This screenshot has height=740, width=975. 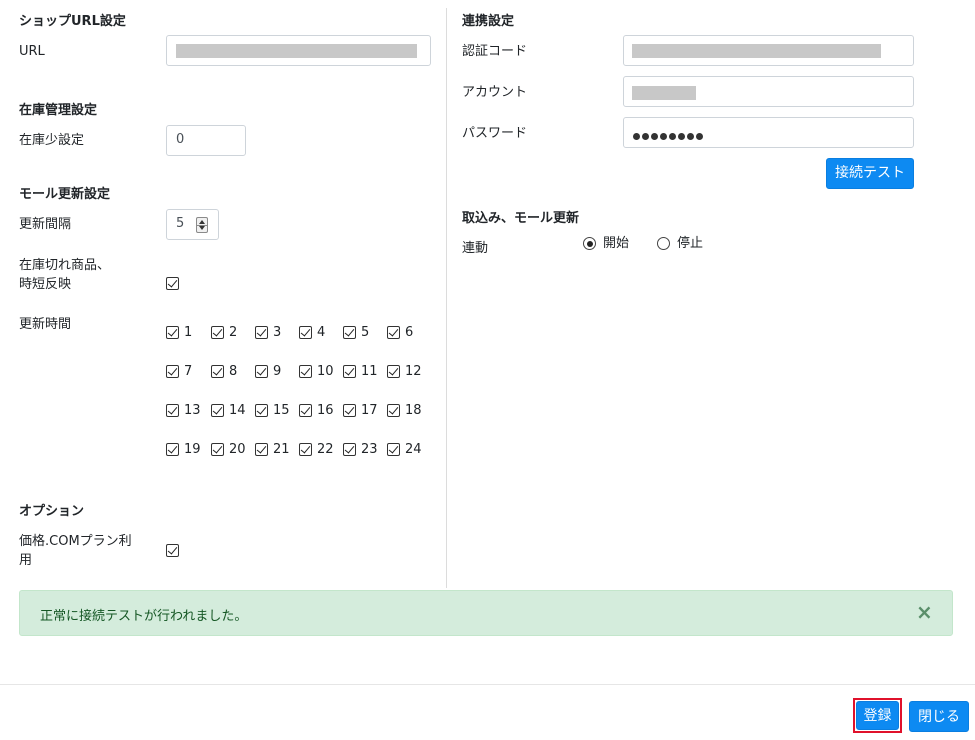 What do you see at coordinates (413, 371) in the screenshot?
I see `hour-label: 12` at bounding box center [413, 371].